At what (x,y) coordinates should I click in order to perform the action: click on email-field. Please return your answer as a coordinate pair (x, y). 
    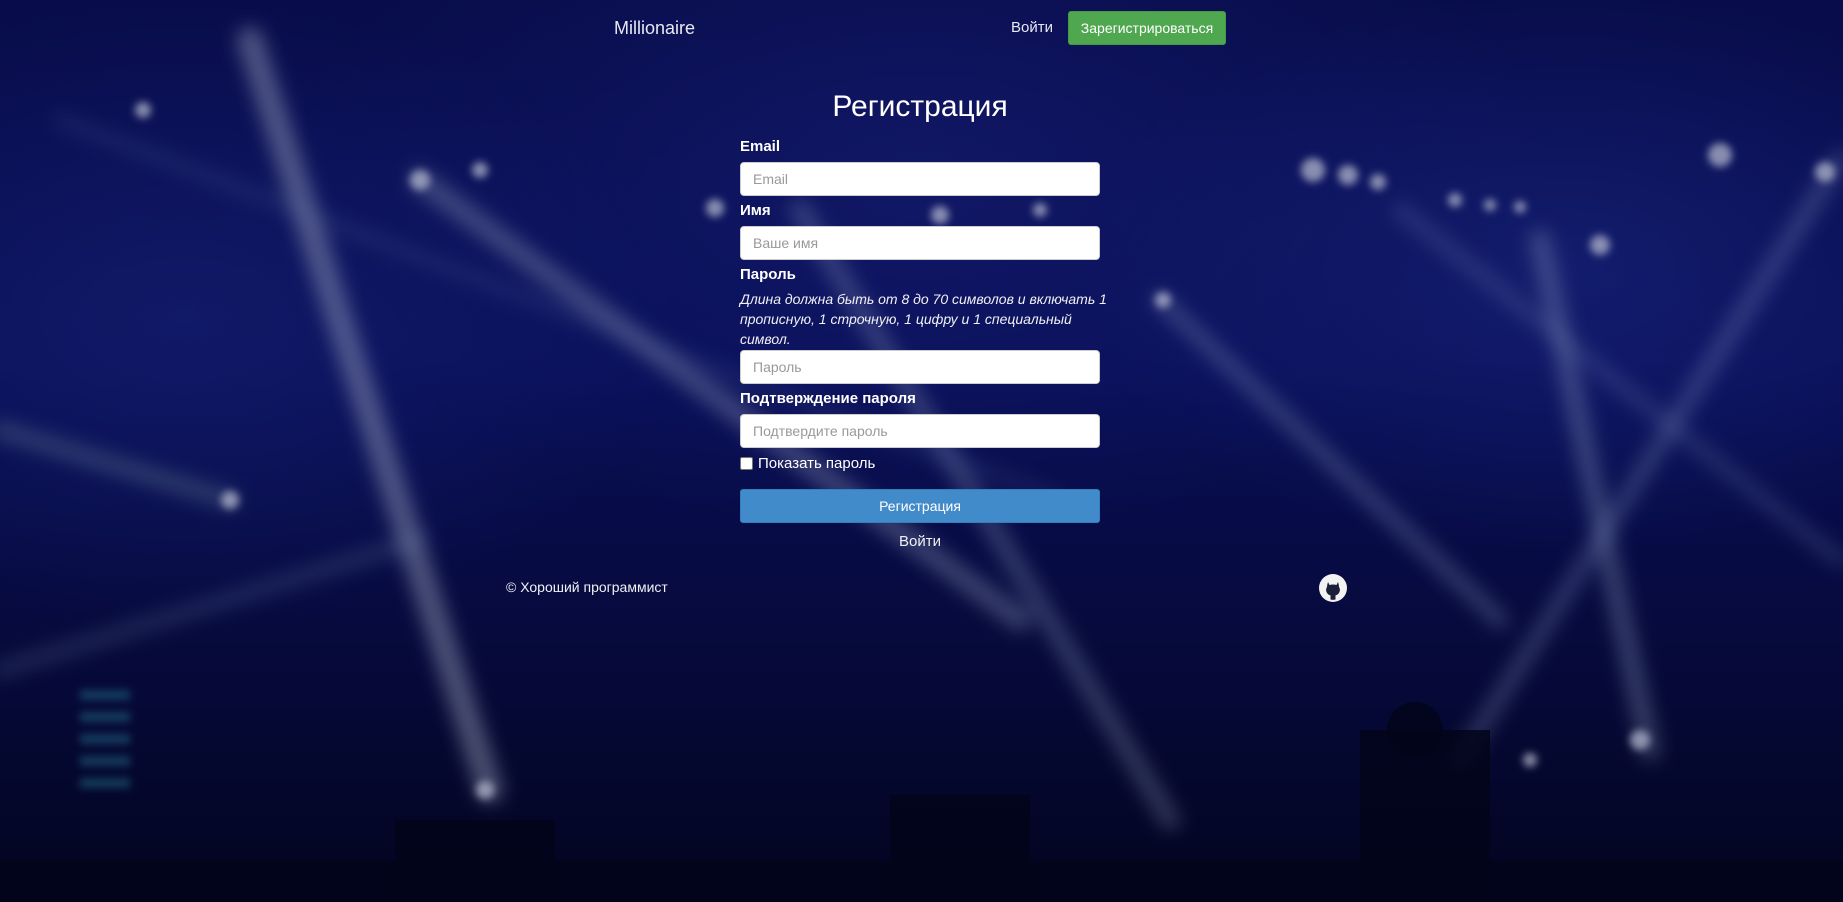
    Looking at the image, I should click on (920, 179).